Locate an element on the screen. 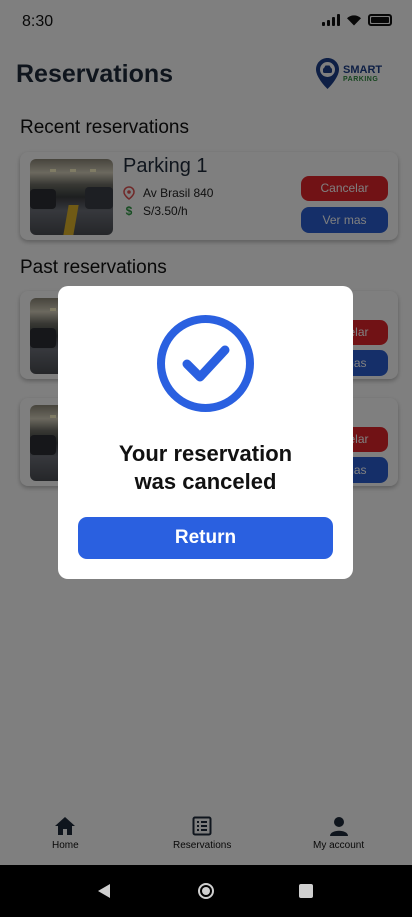 The width and height of the screenshot is (412, 917). recent-apps-icon is located at coordinates (306, 891).